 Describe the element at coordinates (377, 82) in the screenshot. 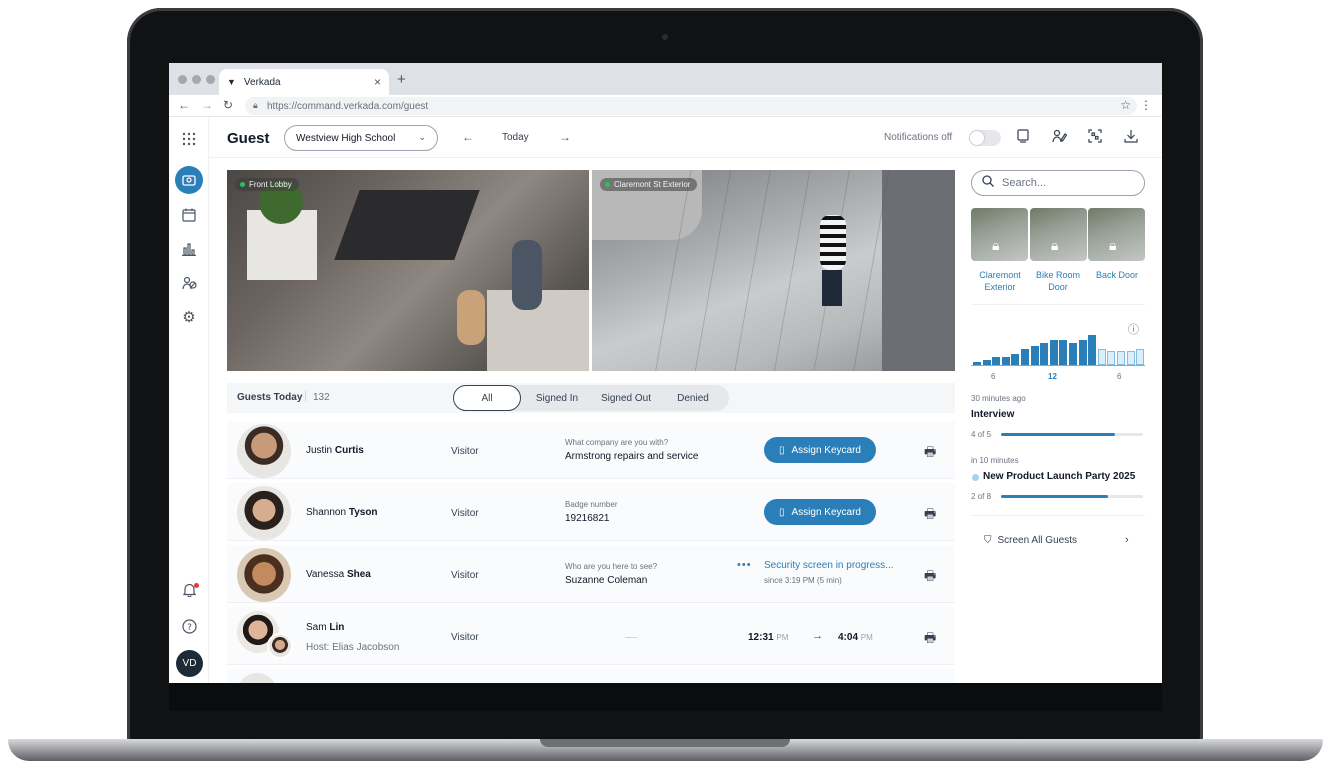

I see `tab-close-icon: ×` at that location.